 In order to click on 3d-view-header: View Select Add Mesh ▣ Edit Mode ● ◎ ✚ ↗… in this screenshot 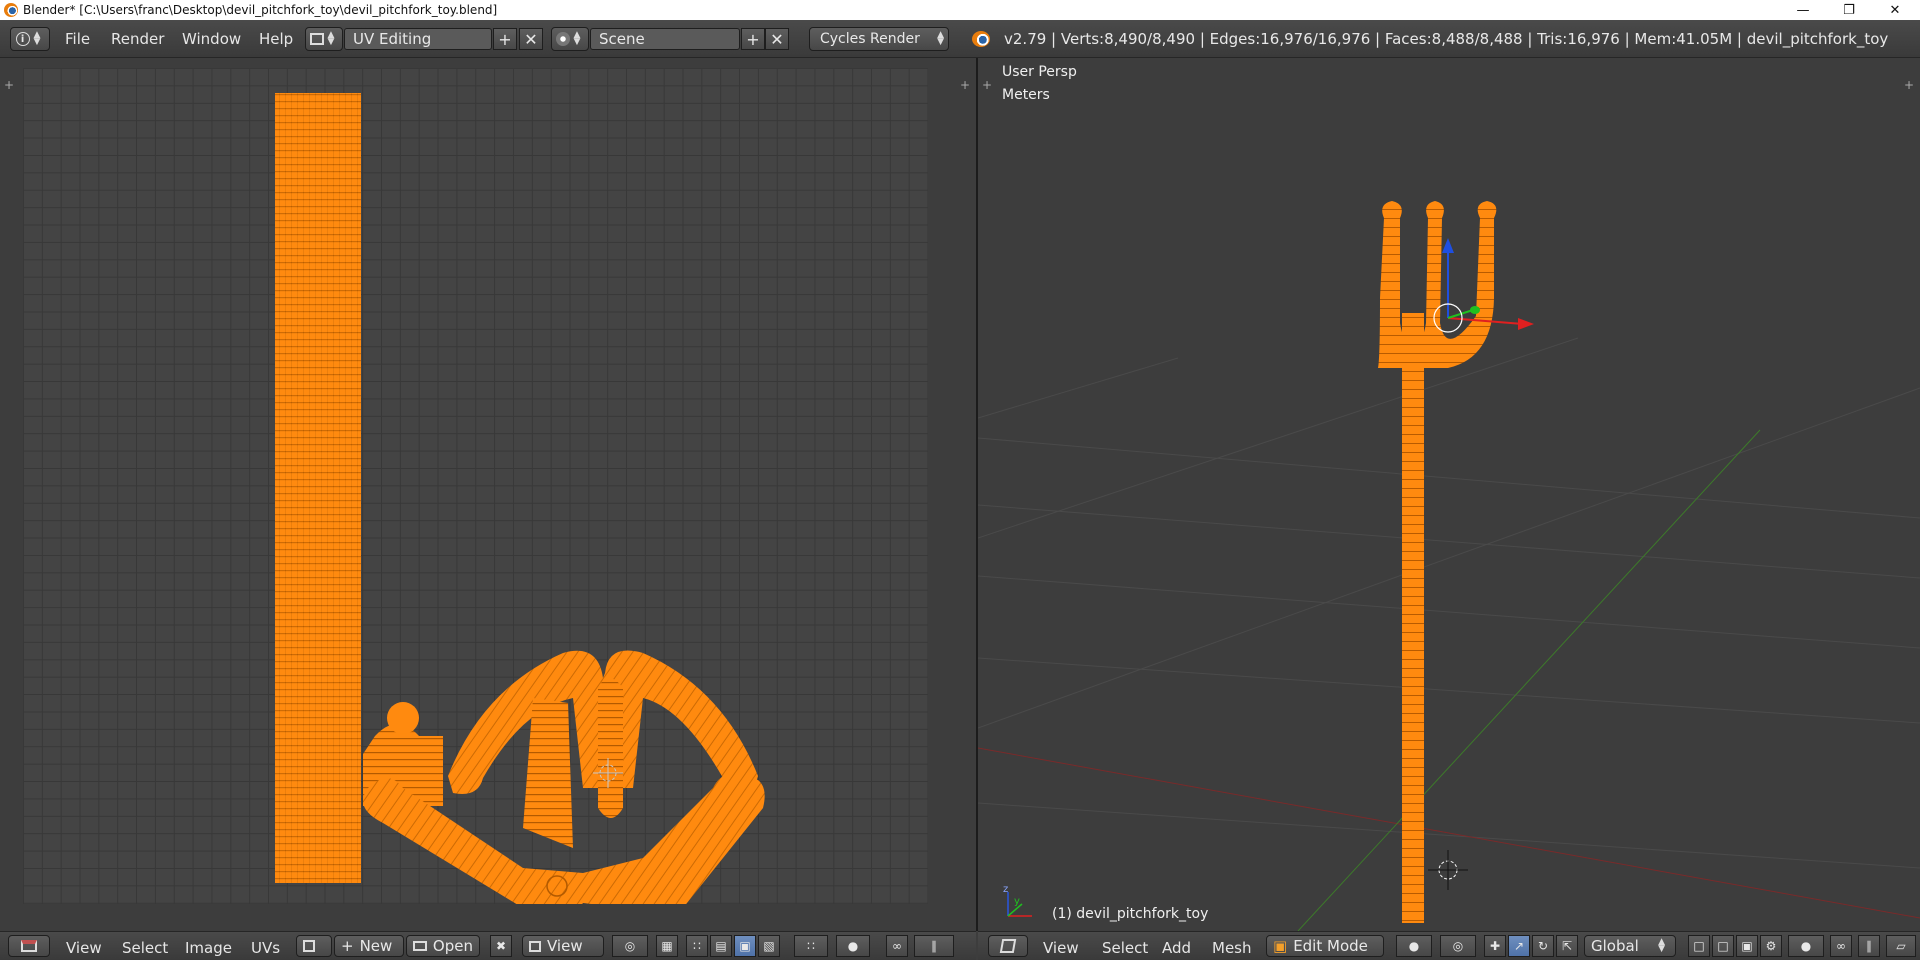, I will do `click(1449, 945)`.